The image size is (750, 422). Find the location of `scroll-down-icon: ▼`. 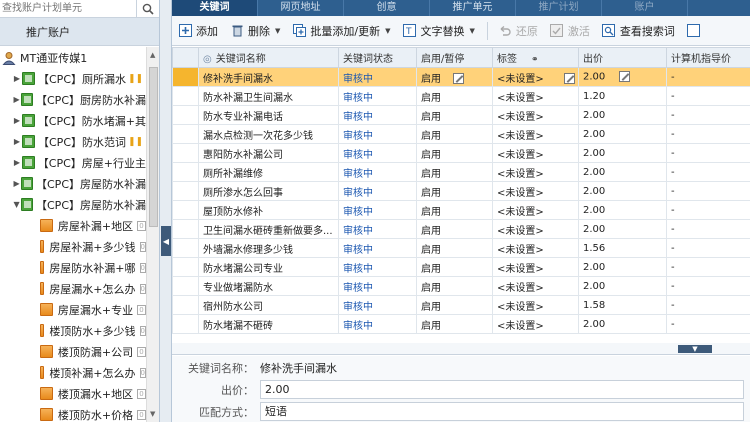

scroll-down-icon: ▼ is located at coordinates (152, 414).